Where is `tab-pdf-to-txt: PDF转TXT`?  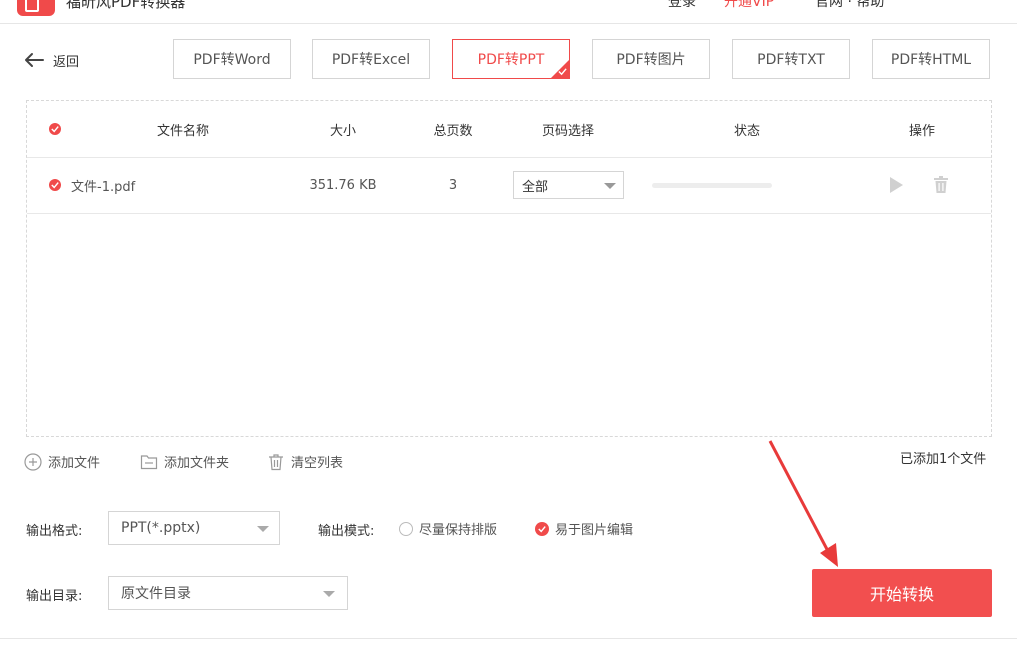 tab-pdf-to-txt: PDF转TXT is located at coordinates (791, 59).